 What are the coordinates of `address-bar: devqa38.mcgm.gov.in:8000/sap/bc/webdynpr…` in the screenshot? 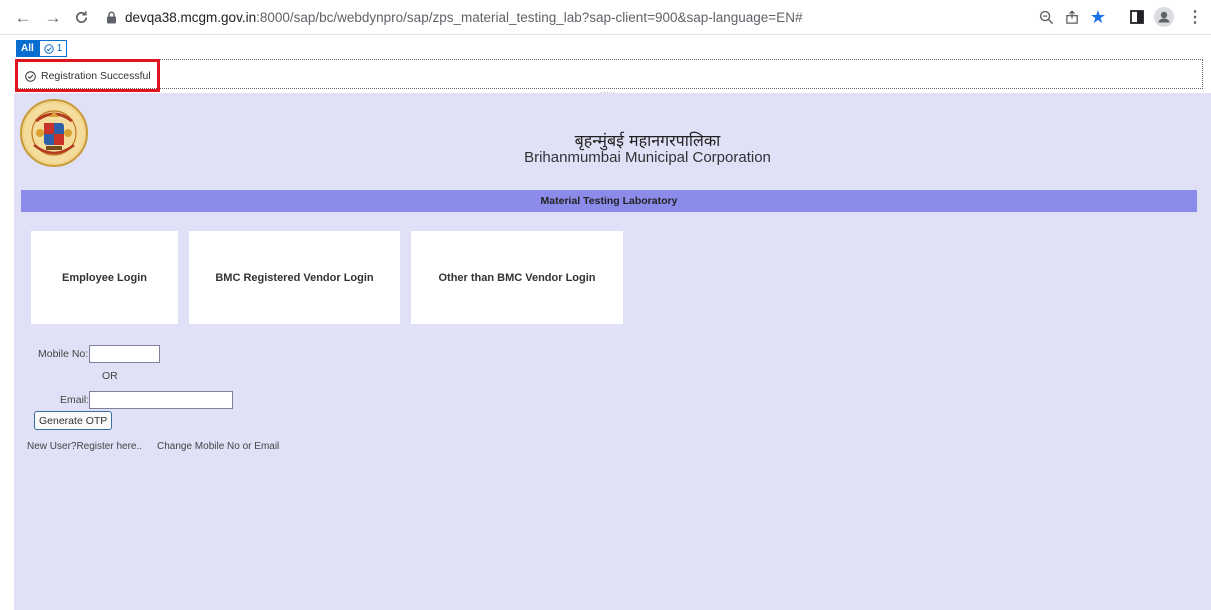 It's located at (605, 17).